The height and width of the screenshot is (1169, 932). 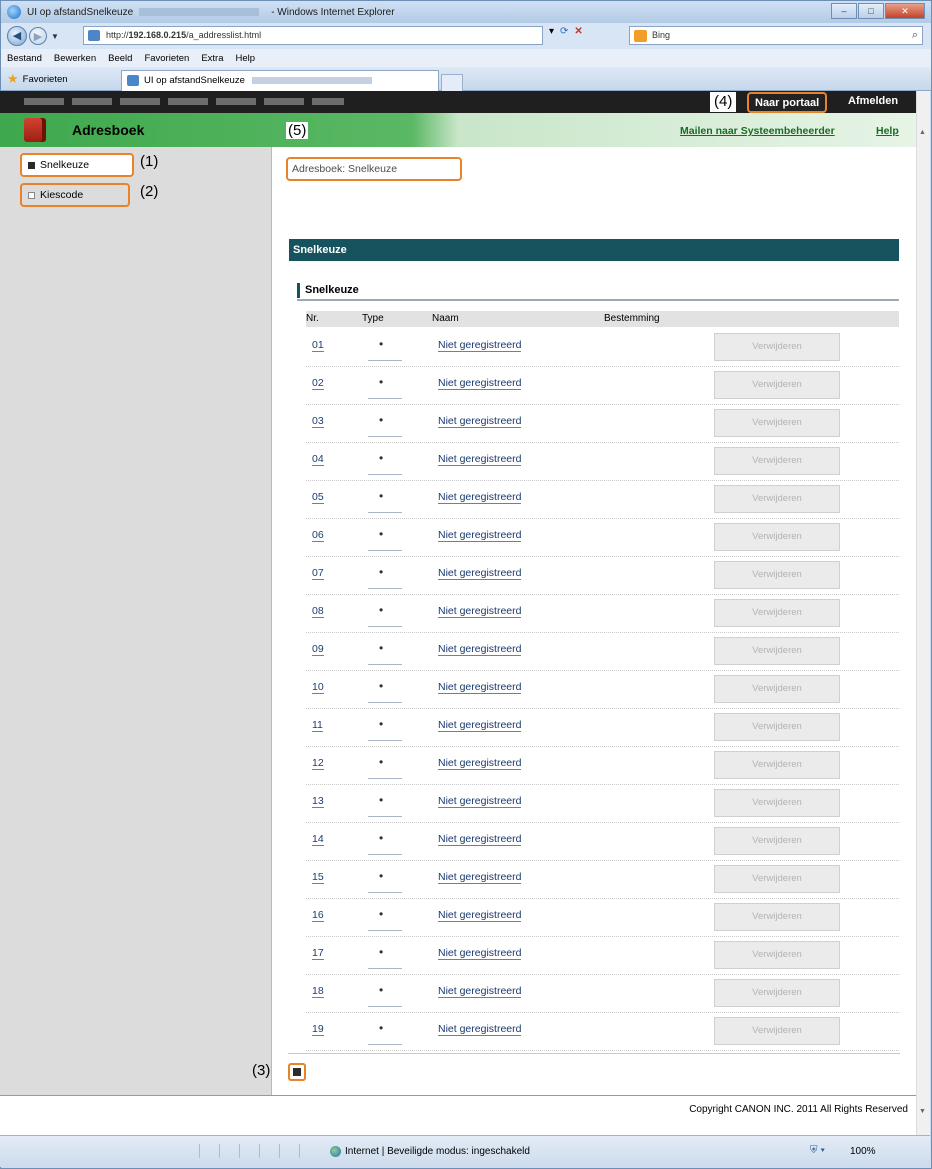 I want to click on row-number-link: 08, so click(x=318, y=611).